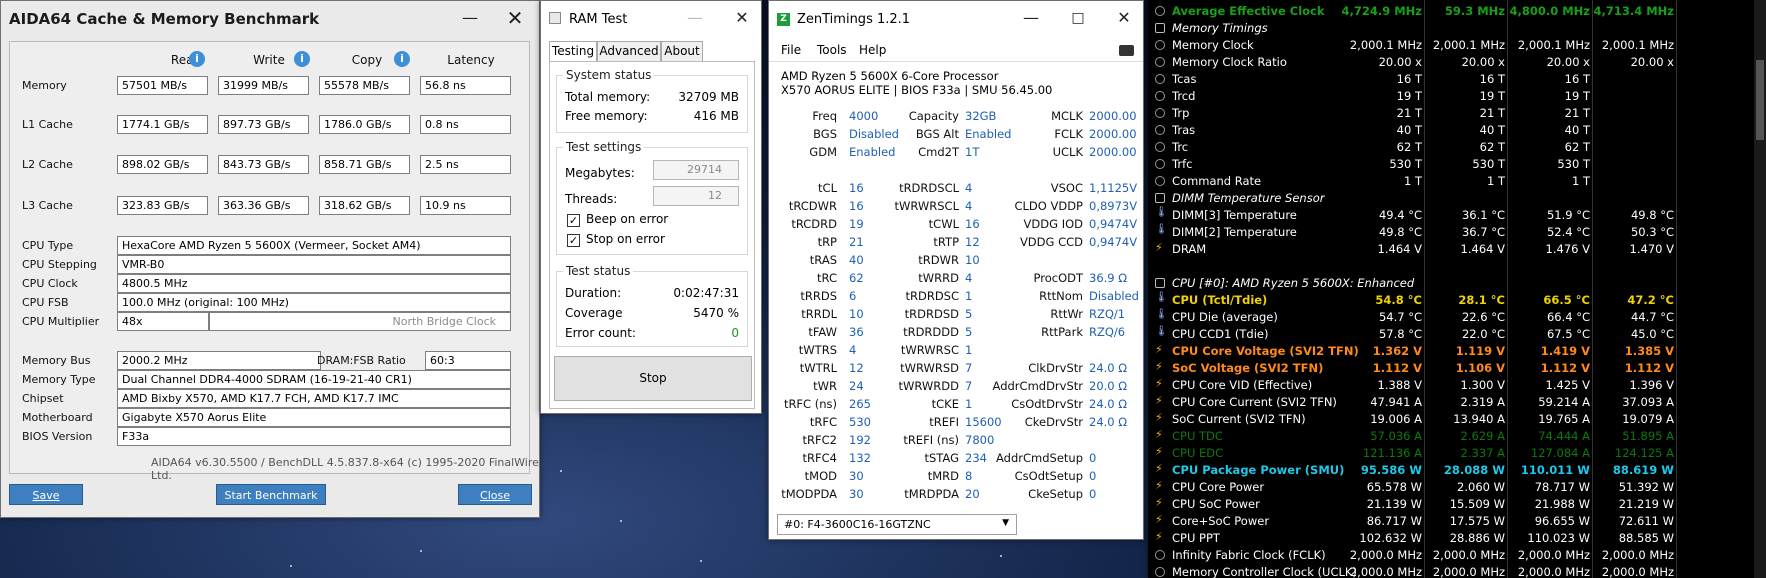 This screenshot has width=1766, height=578. I want to click on timing-value: RZQ/6, so click(1107, 332).